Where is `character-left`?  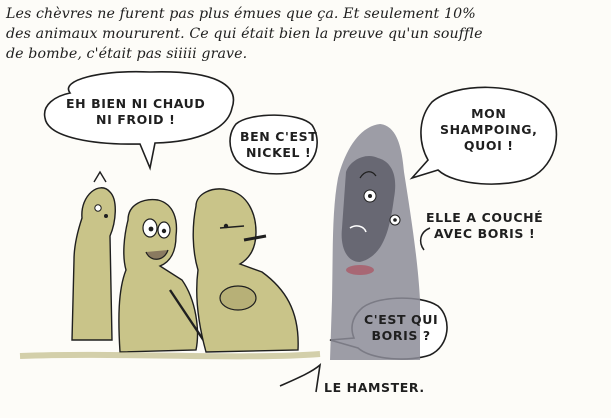 character-left is located at coordinates (93, 255).